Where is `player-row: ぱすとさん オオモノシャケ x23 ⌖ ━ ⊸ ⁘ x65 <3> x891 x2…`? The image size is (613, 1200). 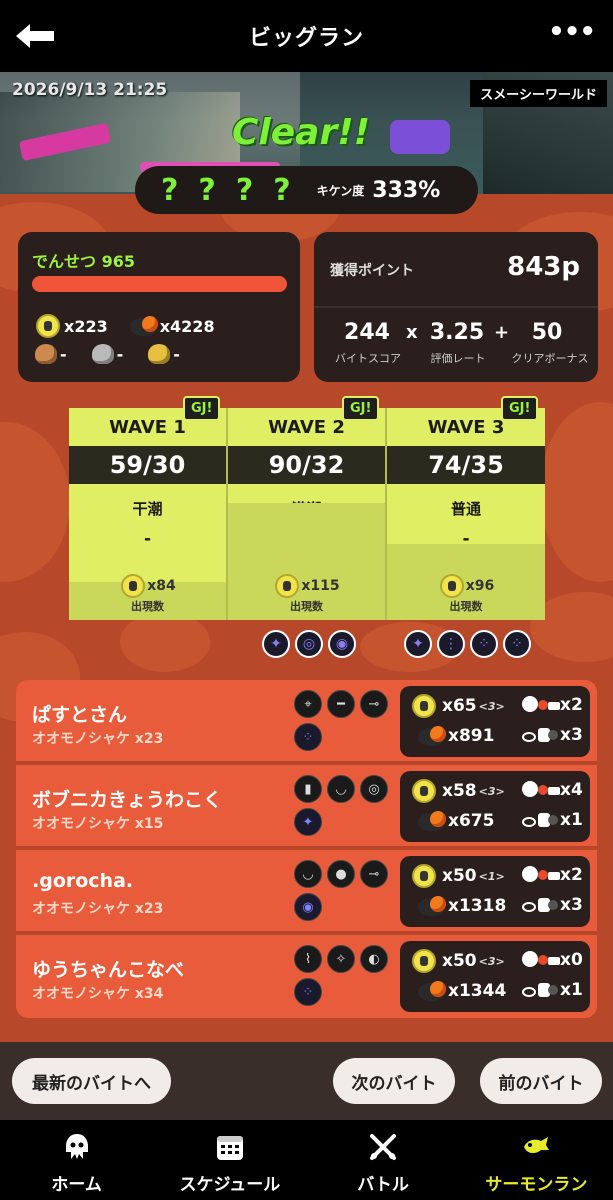
player-row: ぱすとさん オオモノシャケ x23 ⌖ ━ ⊸ ⁘ x65 <3> x891 x2… is located at coordinates (306, 721).